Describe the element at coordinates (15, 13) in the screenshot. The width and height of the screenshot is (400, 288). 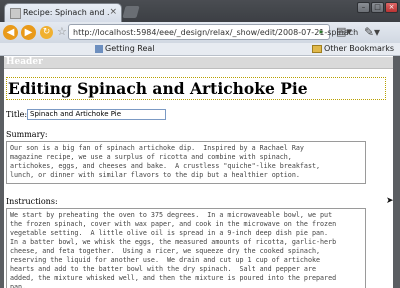
I see `page-favicon-icon` at that location.